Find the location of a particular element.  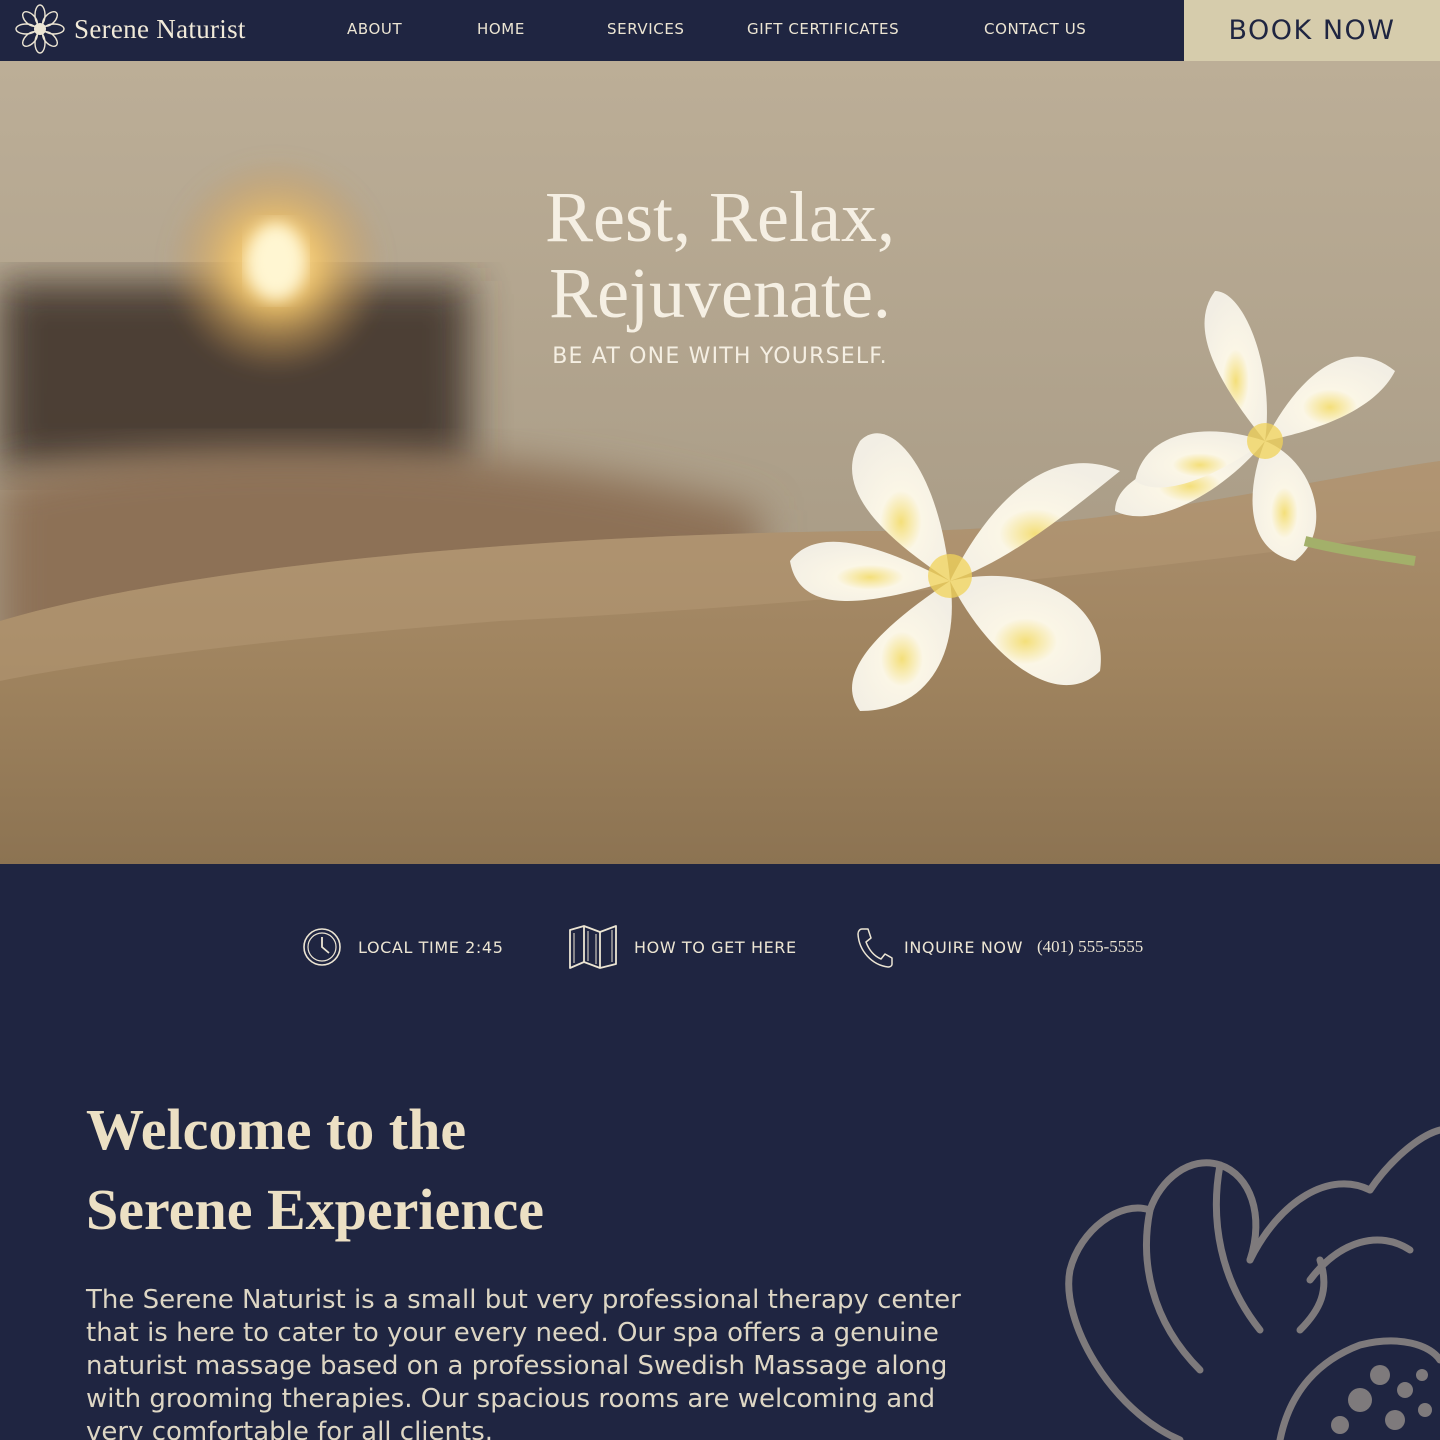

nav-home: HOME is located at coordinates (501, 29).